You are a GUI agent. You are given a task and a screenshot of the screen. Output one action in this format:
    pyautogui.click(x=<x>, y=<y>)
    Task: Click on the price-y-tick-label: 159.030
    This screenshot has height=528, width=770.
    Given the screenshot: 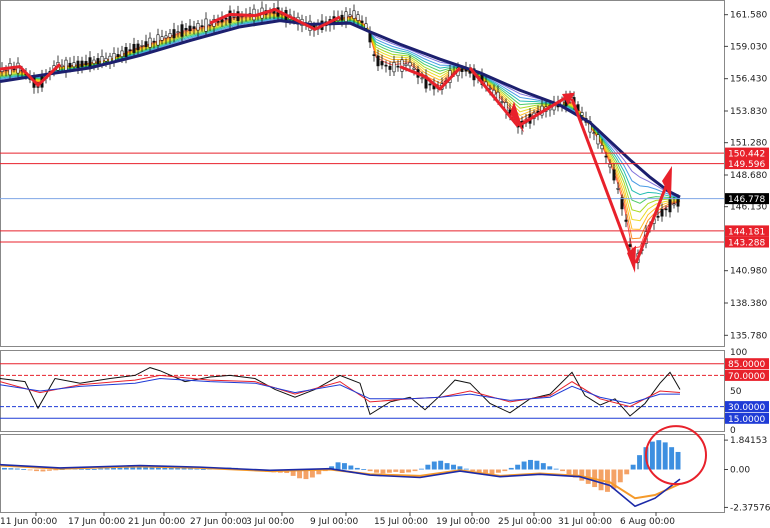 What is the action you would take?
    pyautogui.click(x=748, y=47)
    